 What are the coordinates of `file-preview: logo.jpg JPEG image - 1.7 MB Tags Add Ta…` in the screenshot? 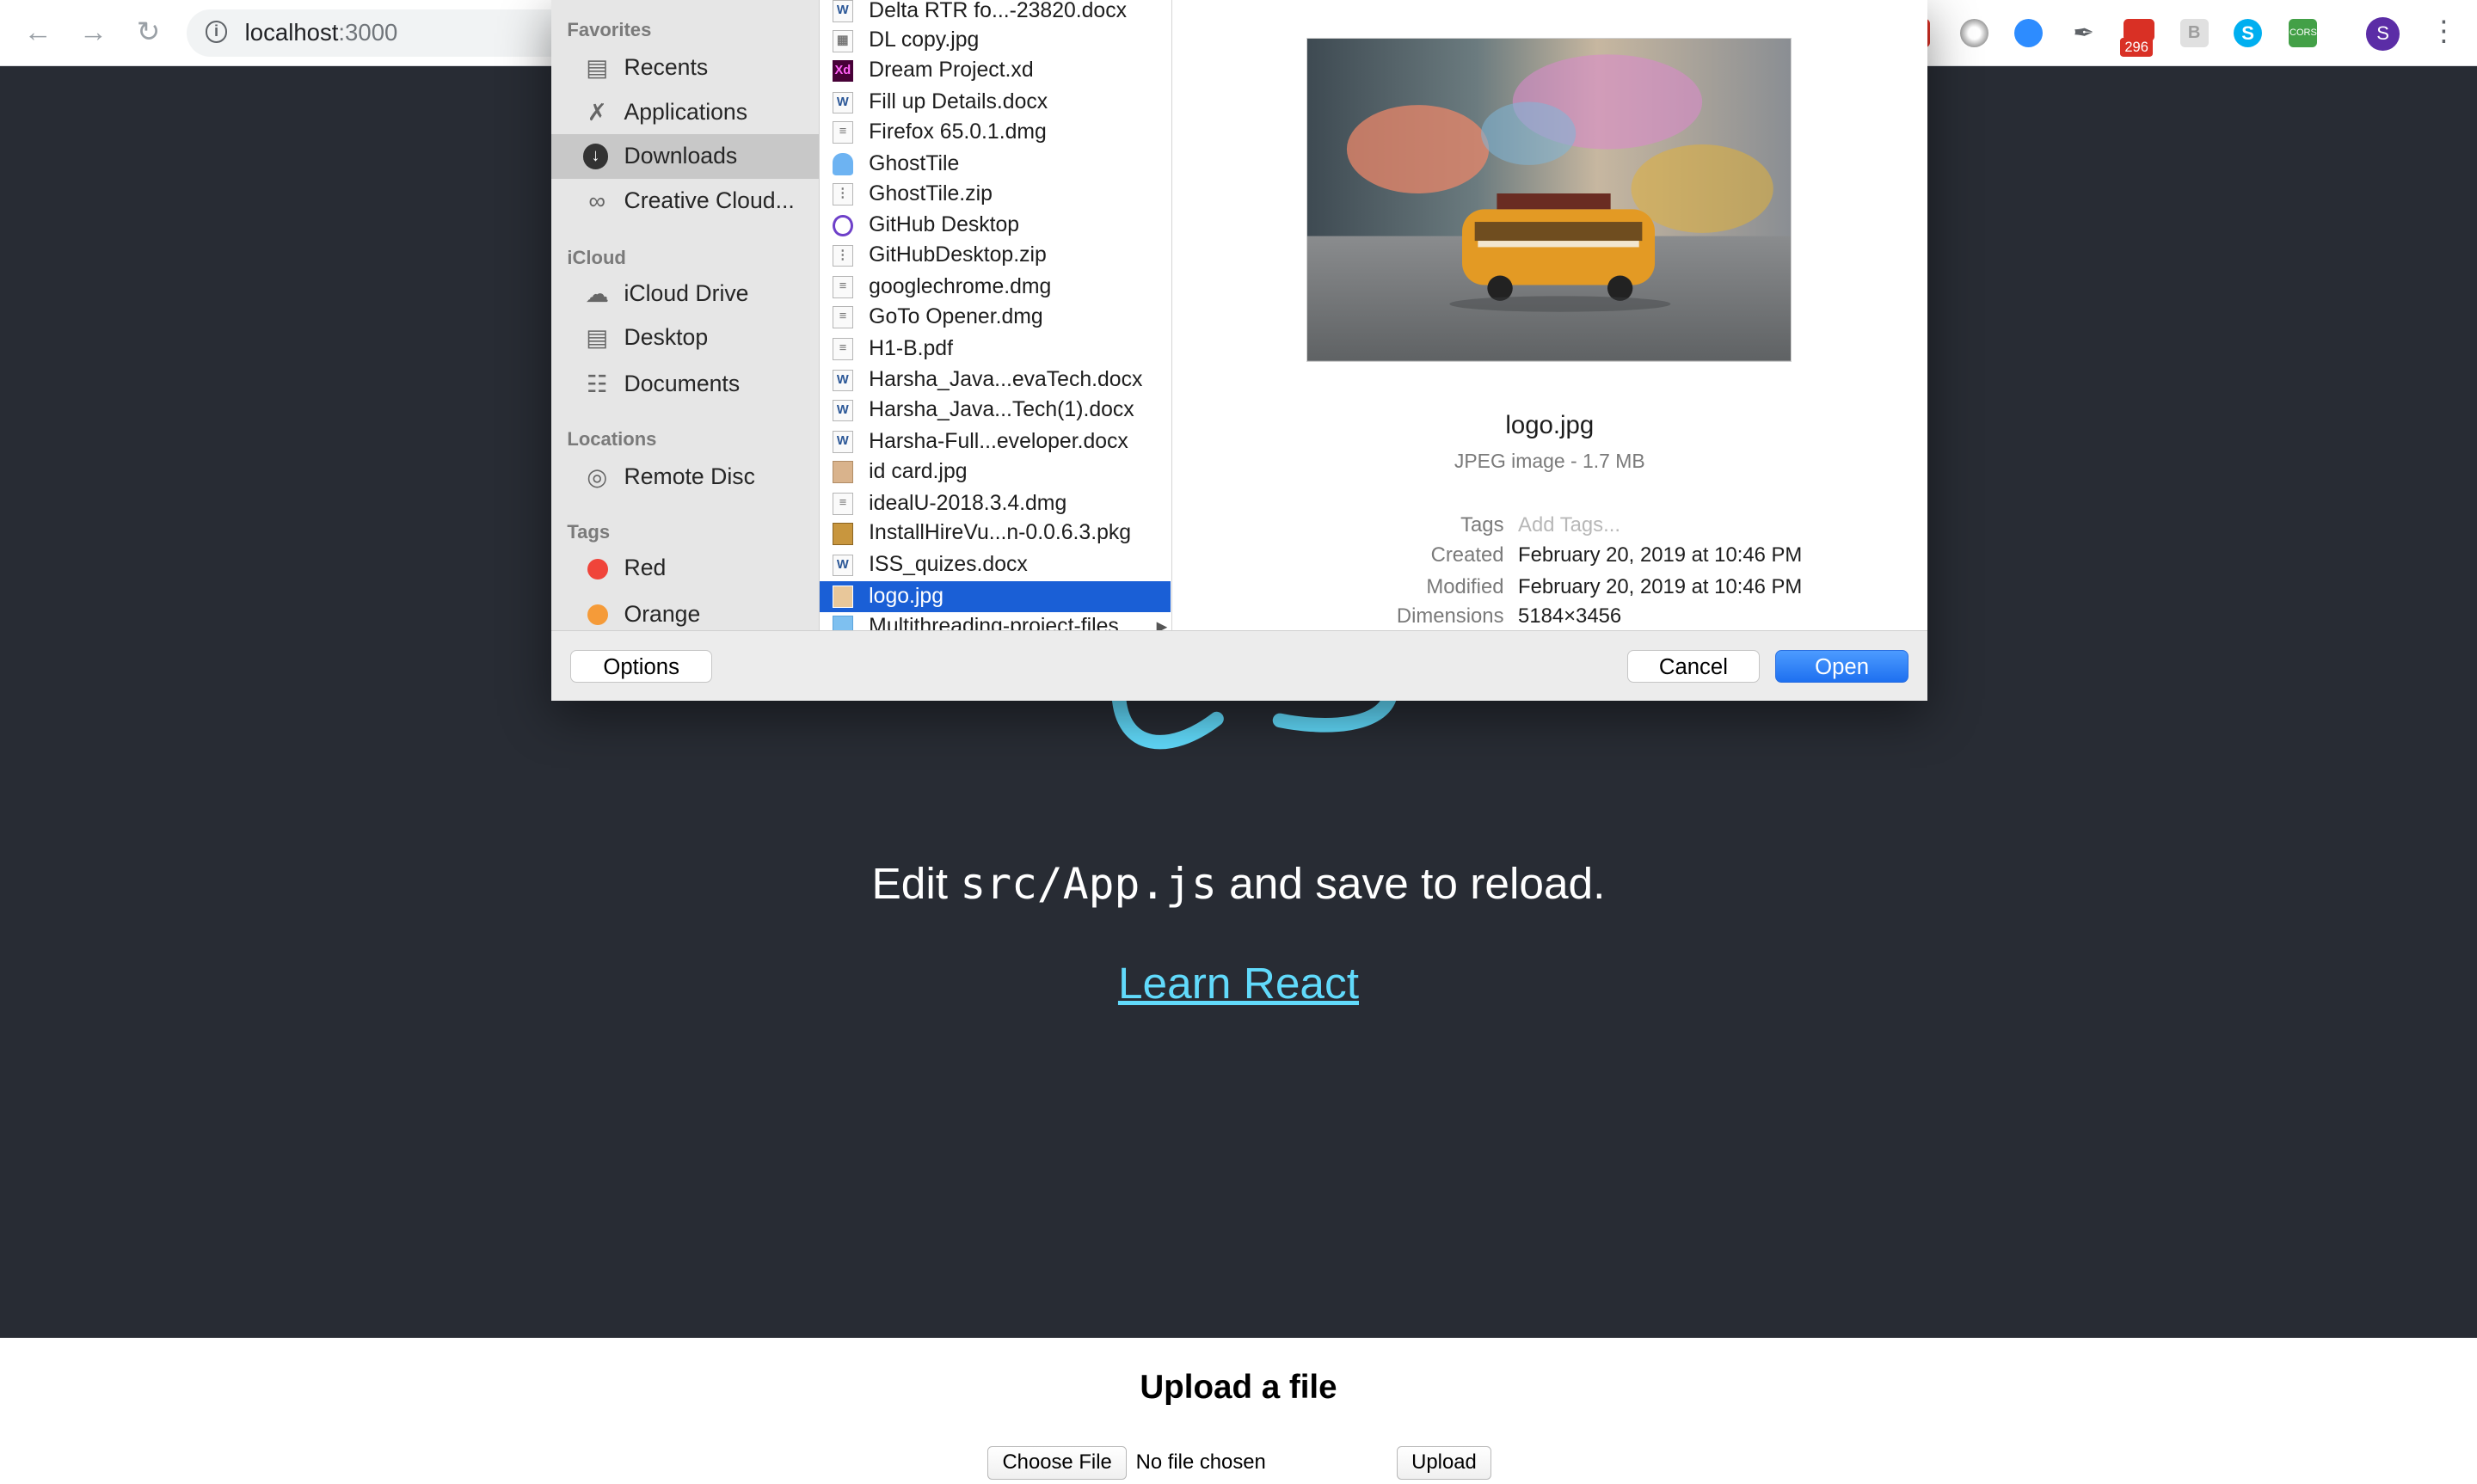 It's located at (1549, 315).